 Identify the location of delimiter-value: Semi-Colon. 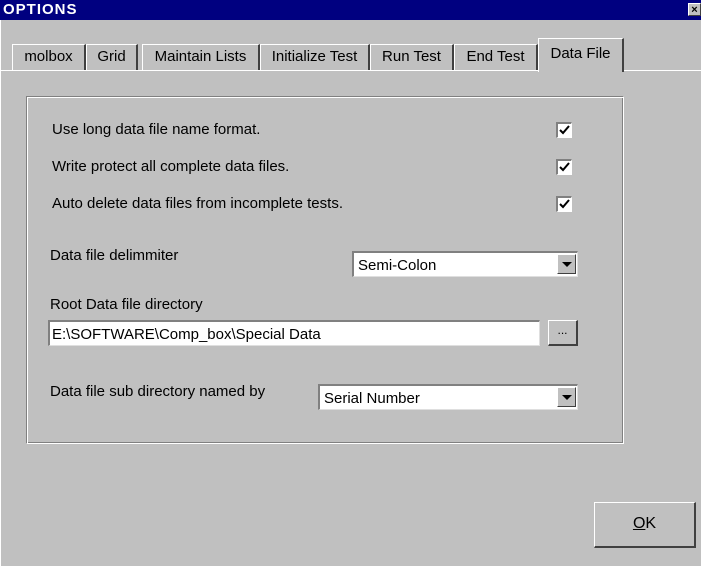
(397, 265).